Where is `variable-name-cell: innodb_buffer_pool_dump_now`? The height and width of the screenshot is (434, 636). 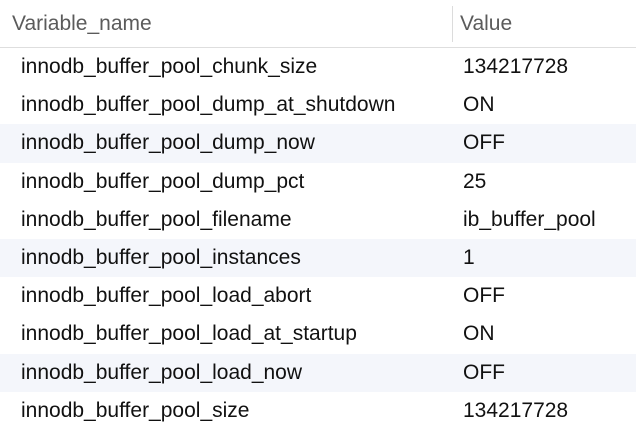
variable-name-cell: innodb_buffer_pool_dump_now is located at coordinates (235, 143).